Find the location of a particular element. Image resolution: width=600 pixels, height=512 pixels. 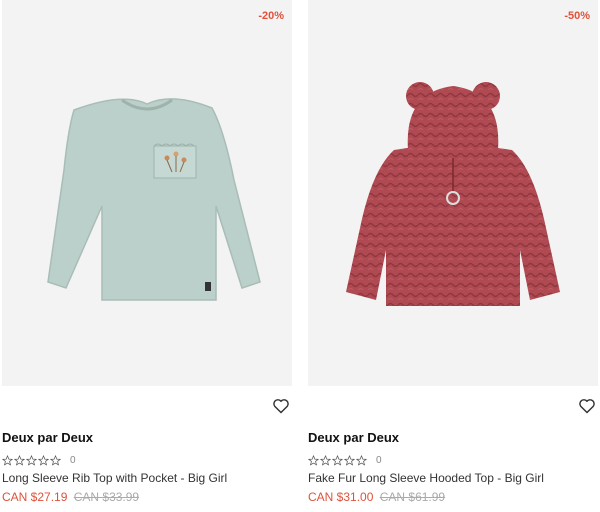

original-price: CAN $33.99 is located at coordinates (106, 497).